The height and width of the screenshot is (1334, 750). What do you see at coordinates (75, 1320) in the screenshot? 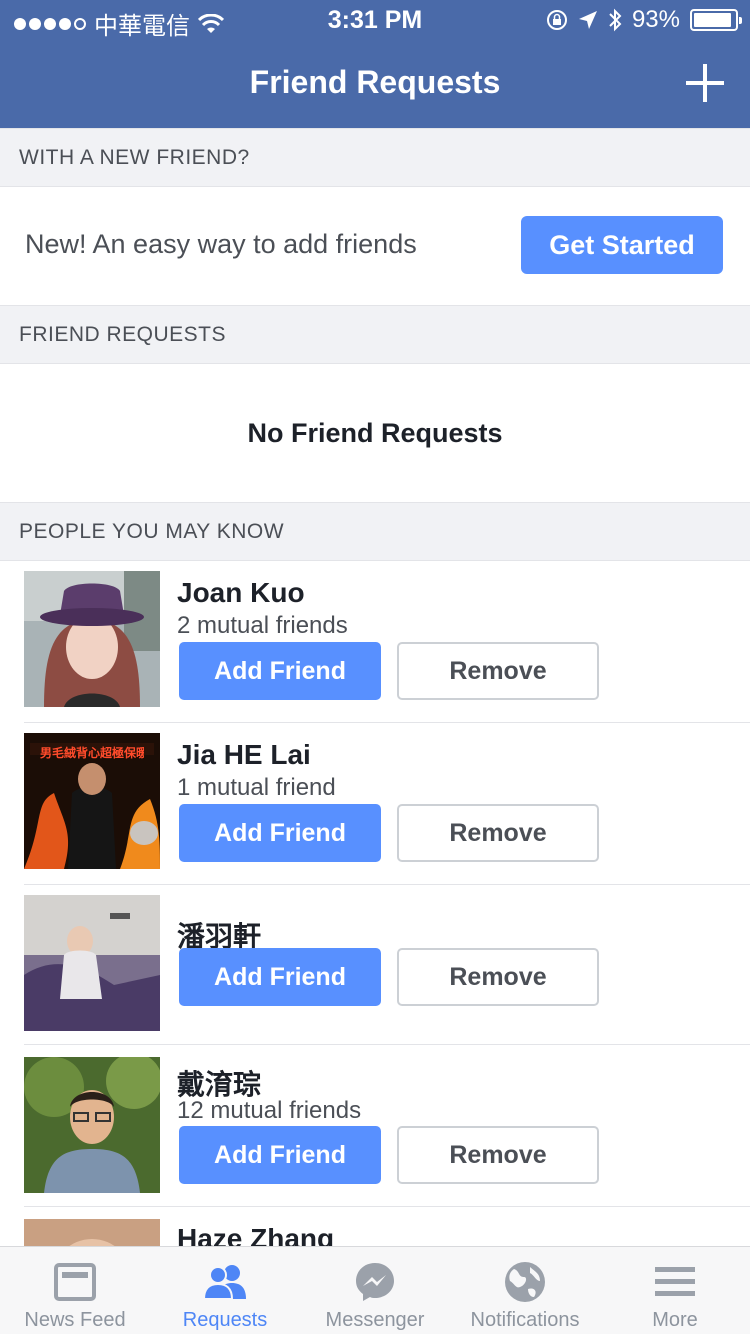
I see `tab-label: News Feed` at bounding box center [75, 1320].